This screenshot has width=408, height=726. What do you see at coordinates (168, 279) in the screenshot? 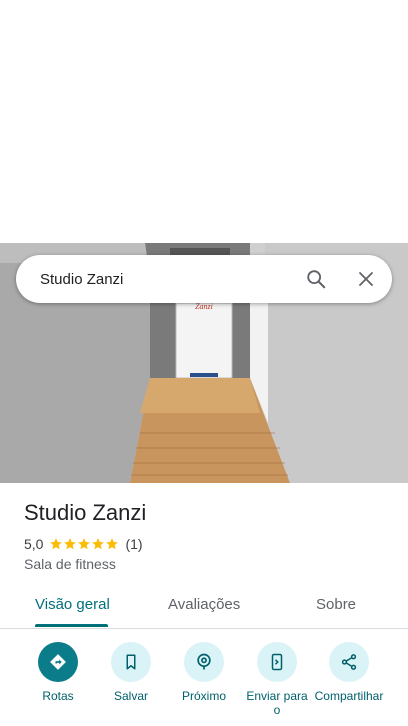
I see `search-input: Studio Zanzi` at bounding box center [168, 279].